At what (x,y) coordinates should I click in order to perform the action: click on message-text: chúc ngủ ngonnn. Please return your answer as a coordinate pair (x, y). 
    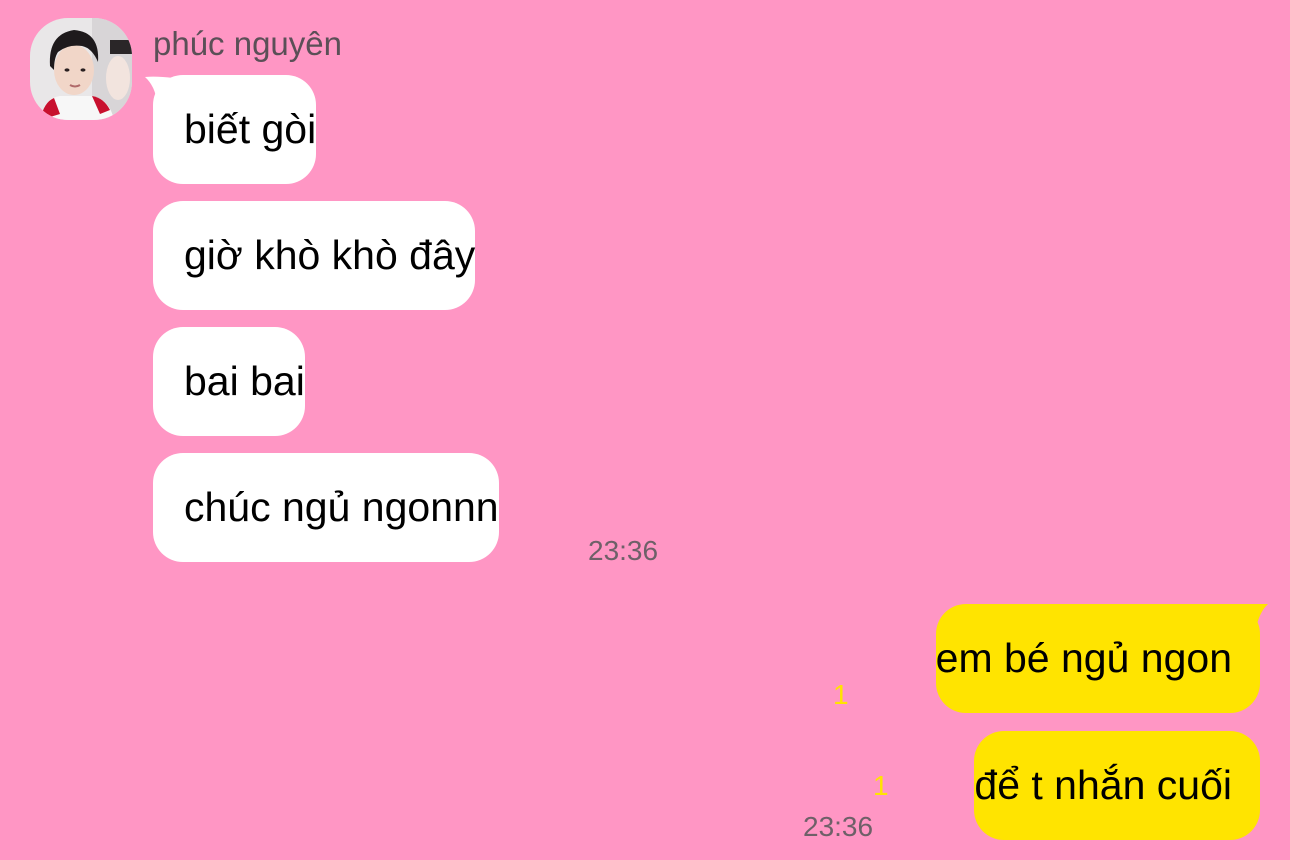
    Looking at the image, I should click on (341, 507).